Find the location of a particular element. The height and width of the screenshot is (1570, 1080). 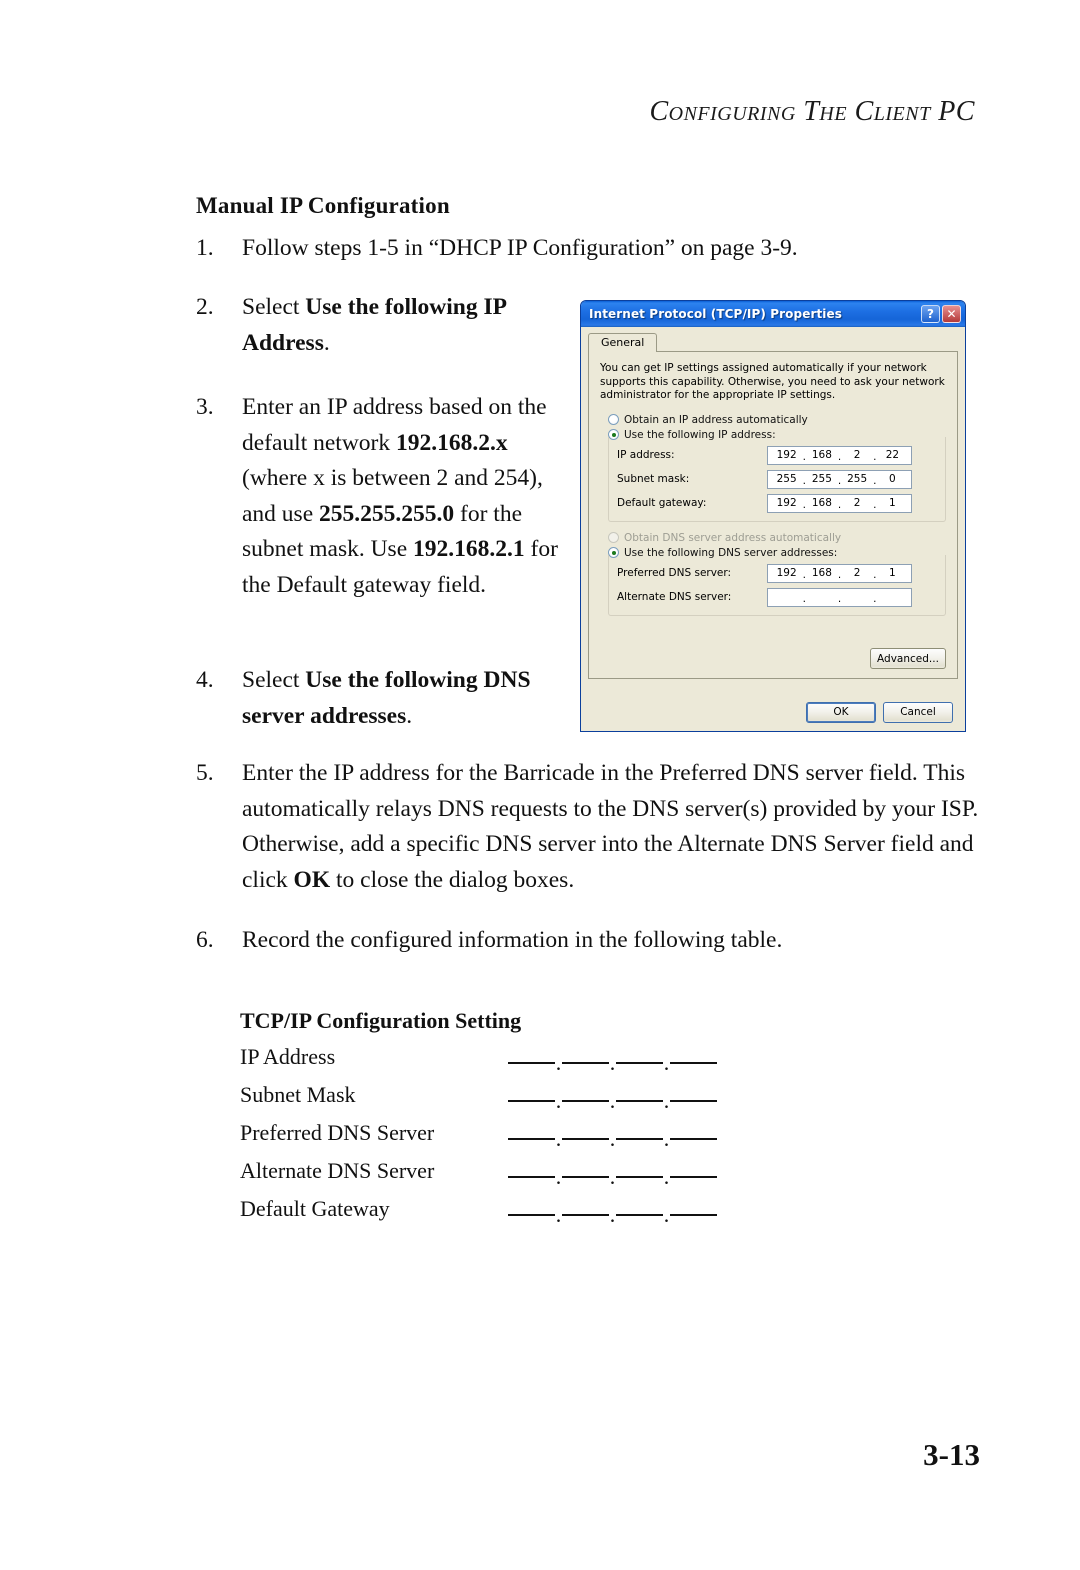

step-text: Select Use the following IP Address. is located at coordinates (399, 325).